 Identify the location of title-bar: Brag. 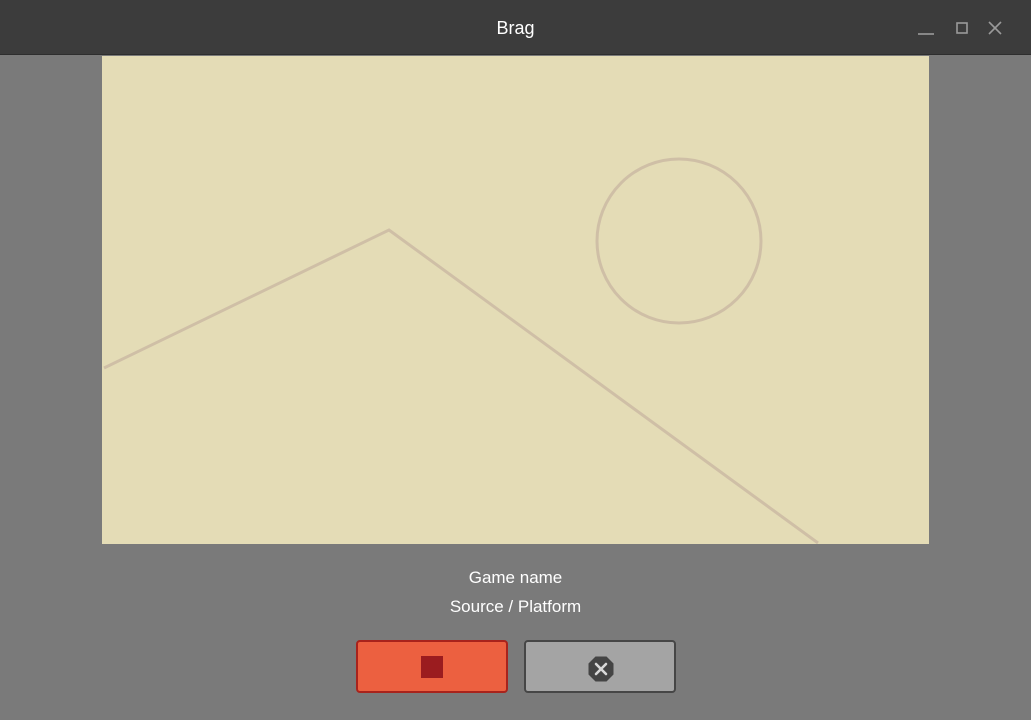
(515, 27).